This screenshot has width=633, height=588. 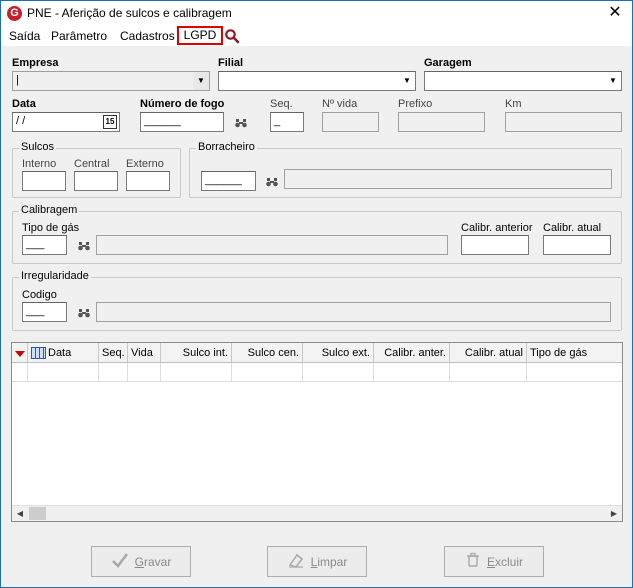 What do you see at coordinates (39, 164) in the screenshot?
I see `interno-label: Interno` at bounding box center [39, 164].